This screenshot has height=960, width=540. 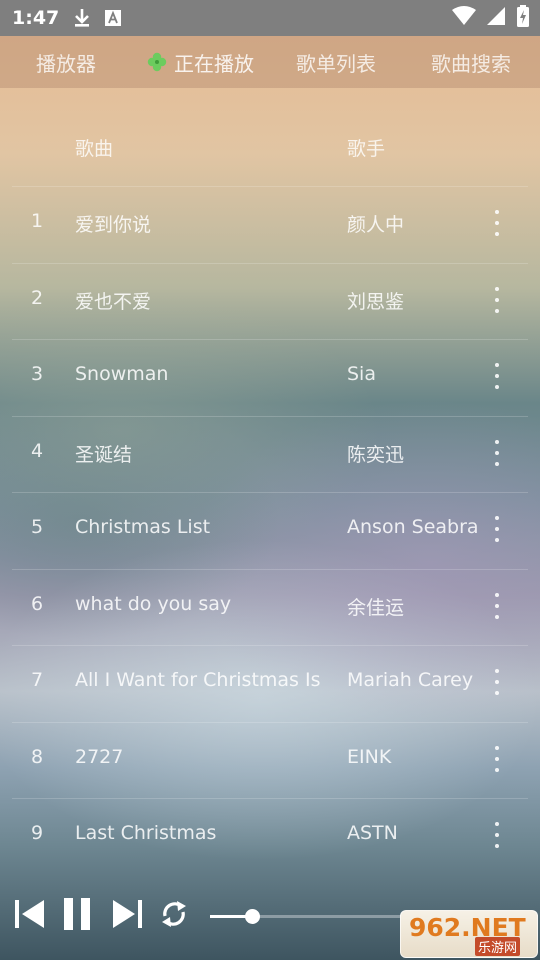 I want to click on next-icon, so click(x=127, y=916).